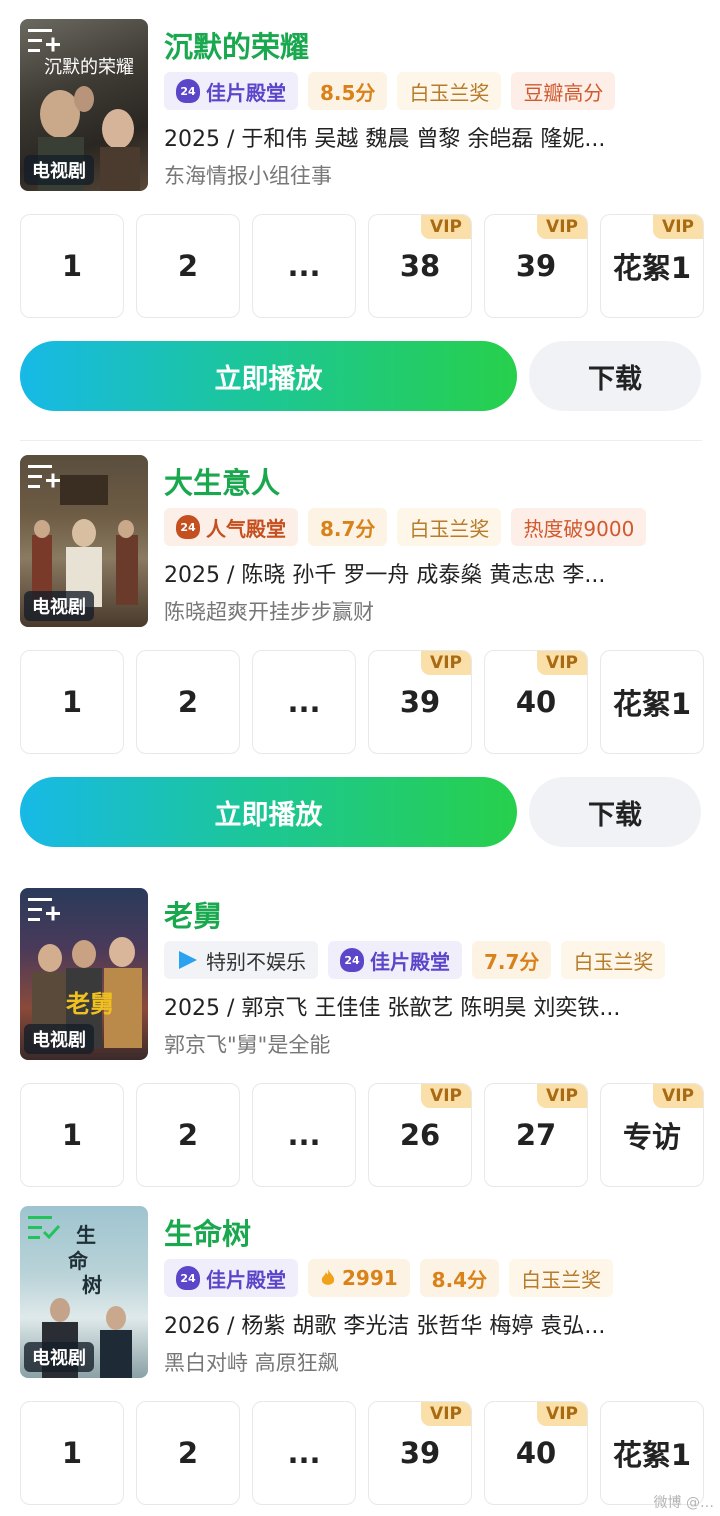 The image size is (720, 1516). Describe the element at coordinates (459, 1278) in the screenshot. I see `score-tag: 8.4分` at that location.